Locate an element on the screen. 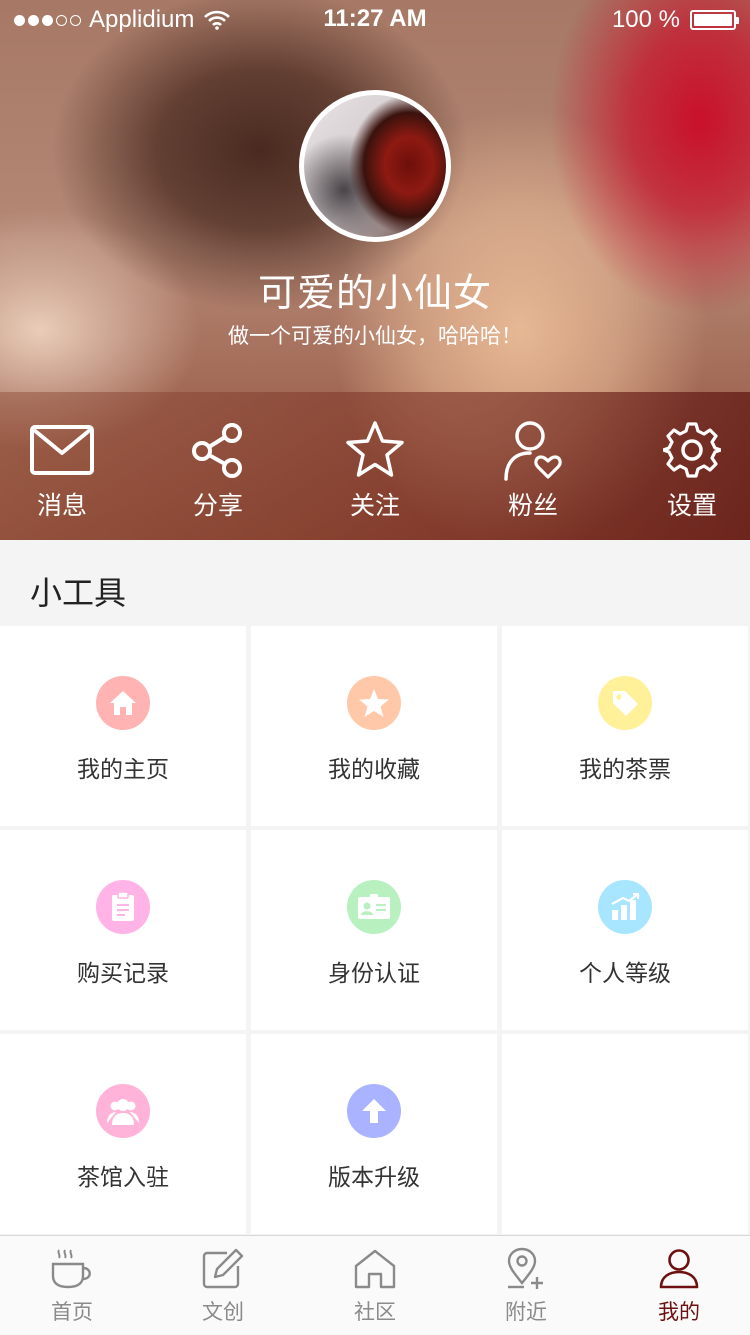  tab-nearby: 附近 is located at coordinates (526, 1289).